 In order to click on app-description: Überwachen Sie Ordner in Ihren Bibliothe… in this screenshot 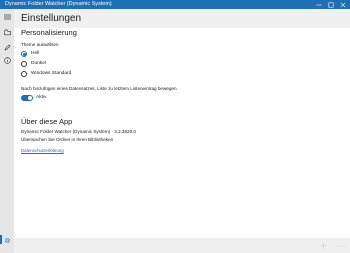, I will do `click(67, 139)`.